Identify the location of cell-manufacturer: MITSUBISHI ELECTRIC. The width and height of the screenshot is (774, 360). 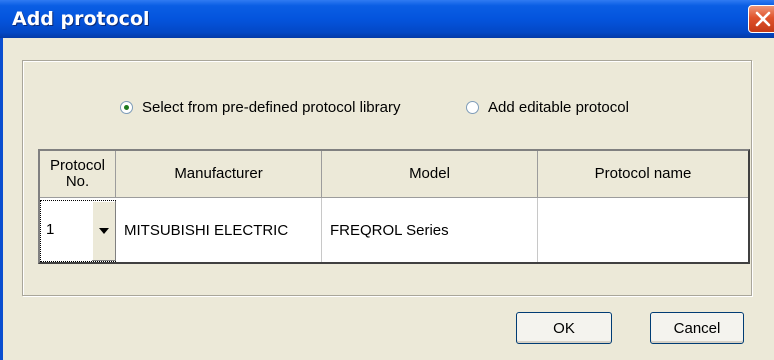
(219, 230).